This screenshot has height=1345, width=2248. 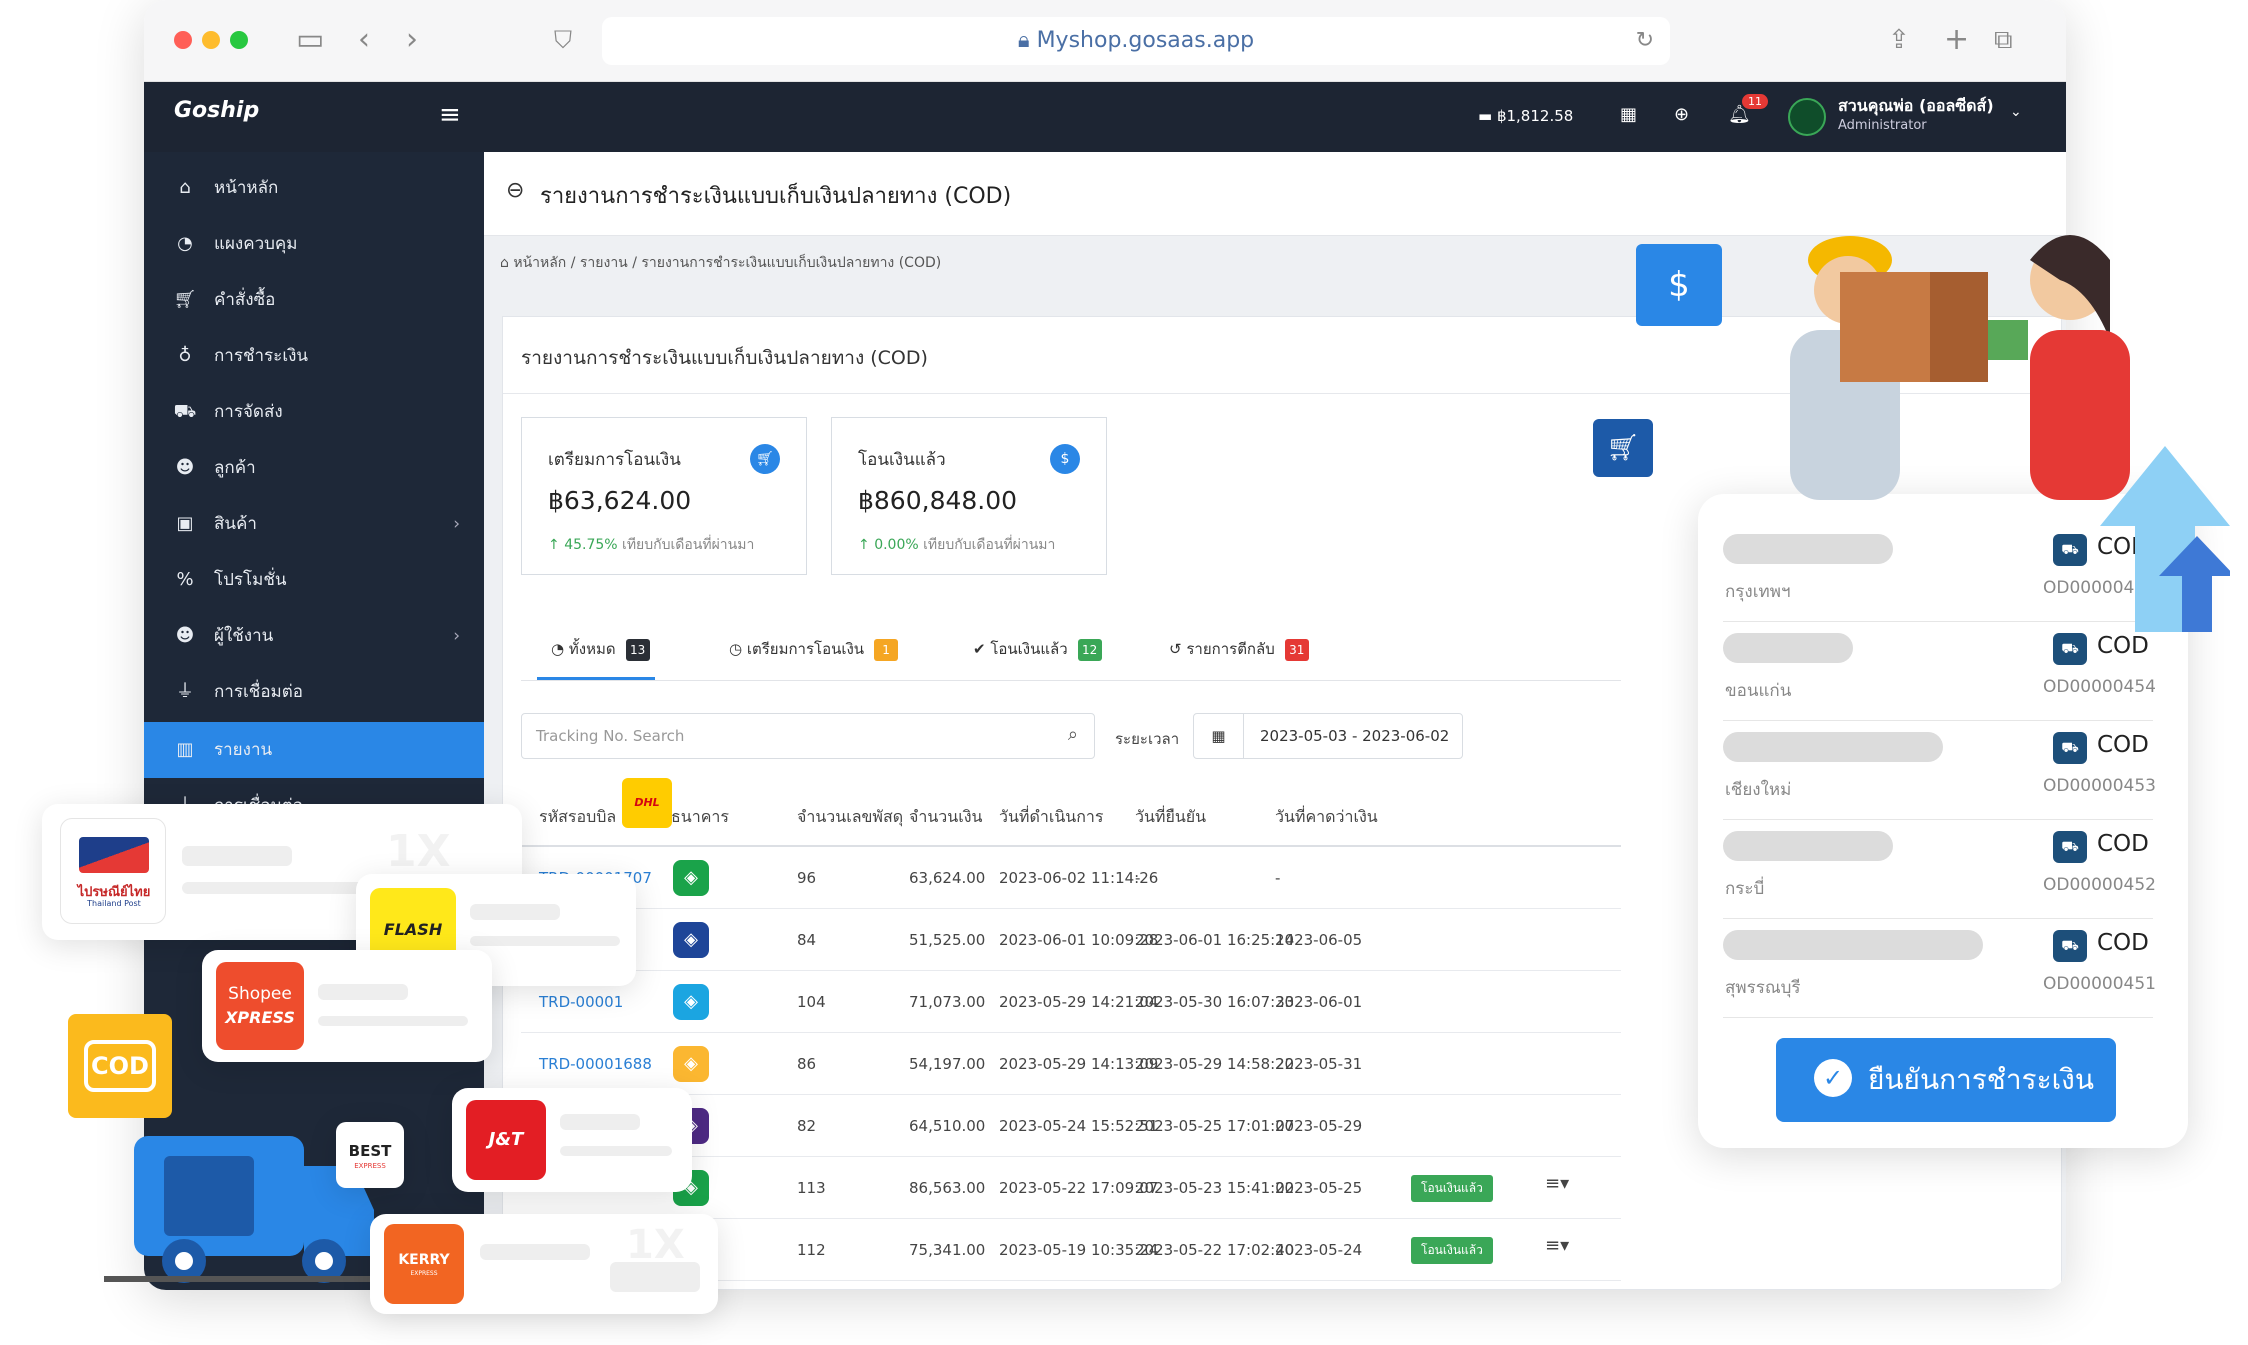 I want to click on sidebar-item-3: ♁ การชำระเงิน, so click(x=314, y=356).